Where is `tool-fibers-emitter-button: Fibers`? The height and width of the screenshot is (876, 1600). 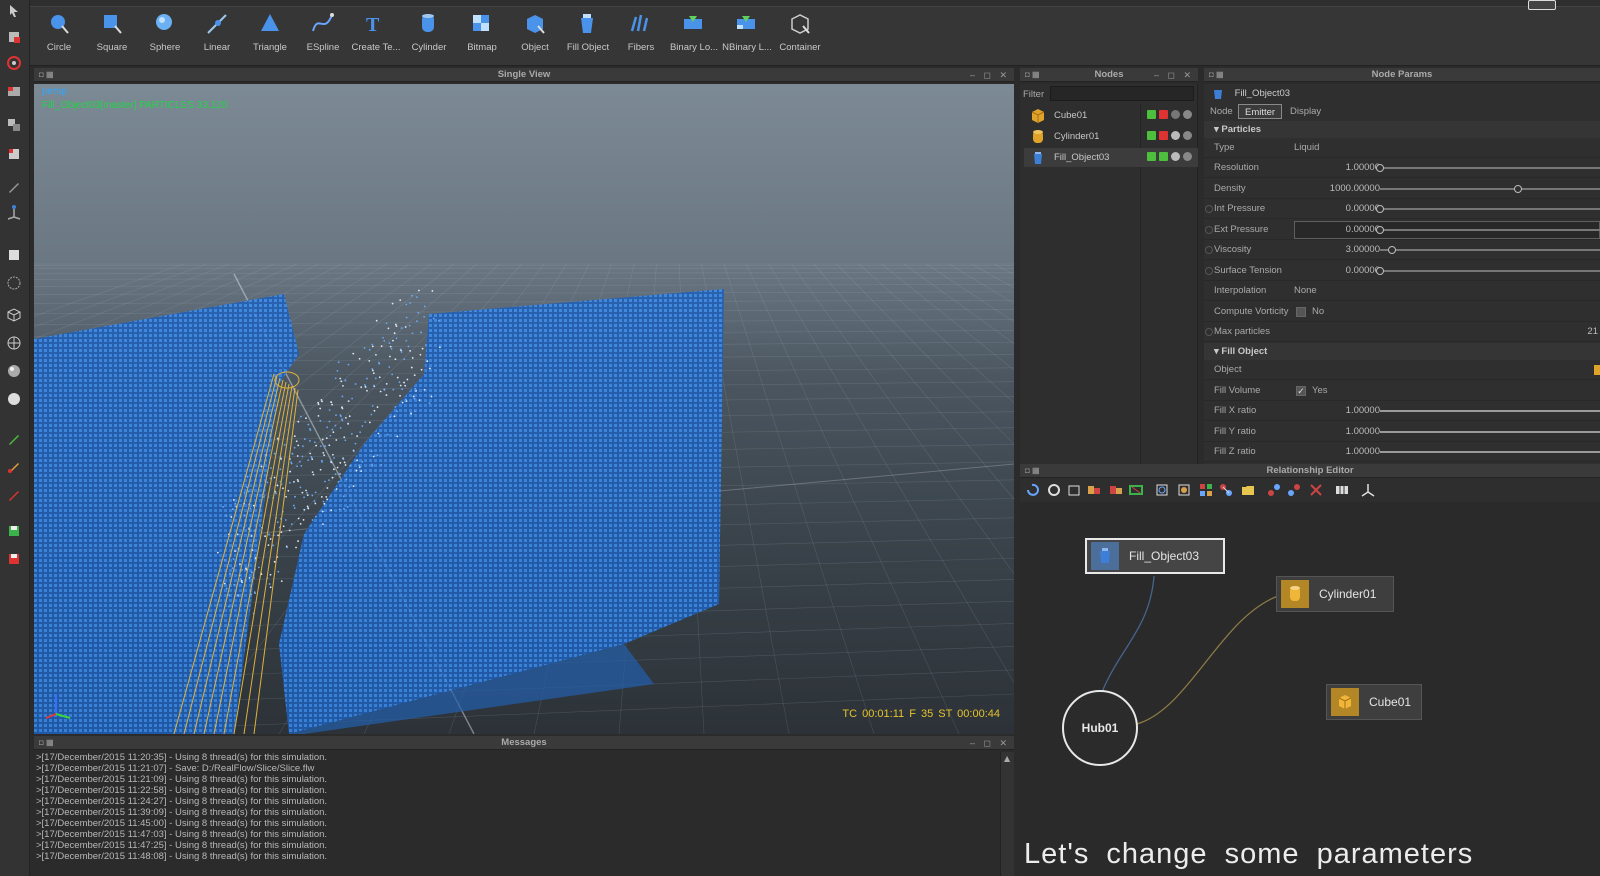 tool-fibers-emitter-button: Fibers is located at coordinates (641, 36).